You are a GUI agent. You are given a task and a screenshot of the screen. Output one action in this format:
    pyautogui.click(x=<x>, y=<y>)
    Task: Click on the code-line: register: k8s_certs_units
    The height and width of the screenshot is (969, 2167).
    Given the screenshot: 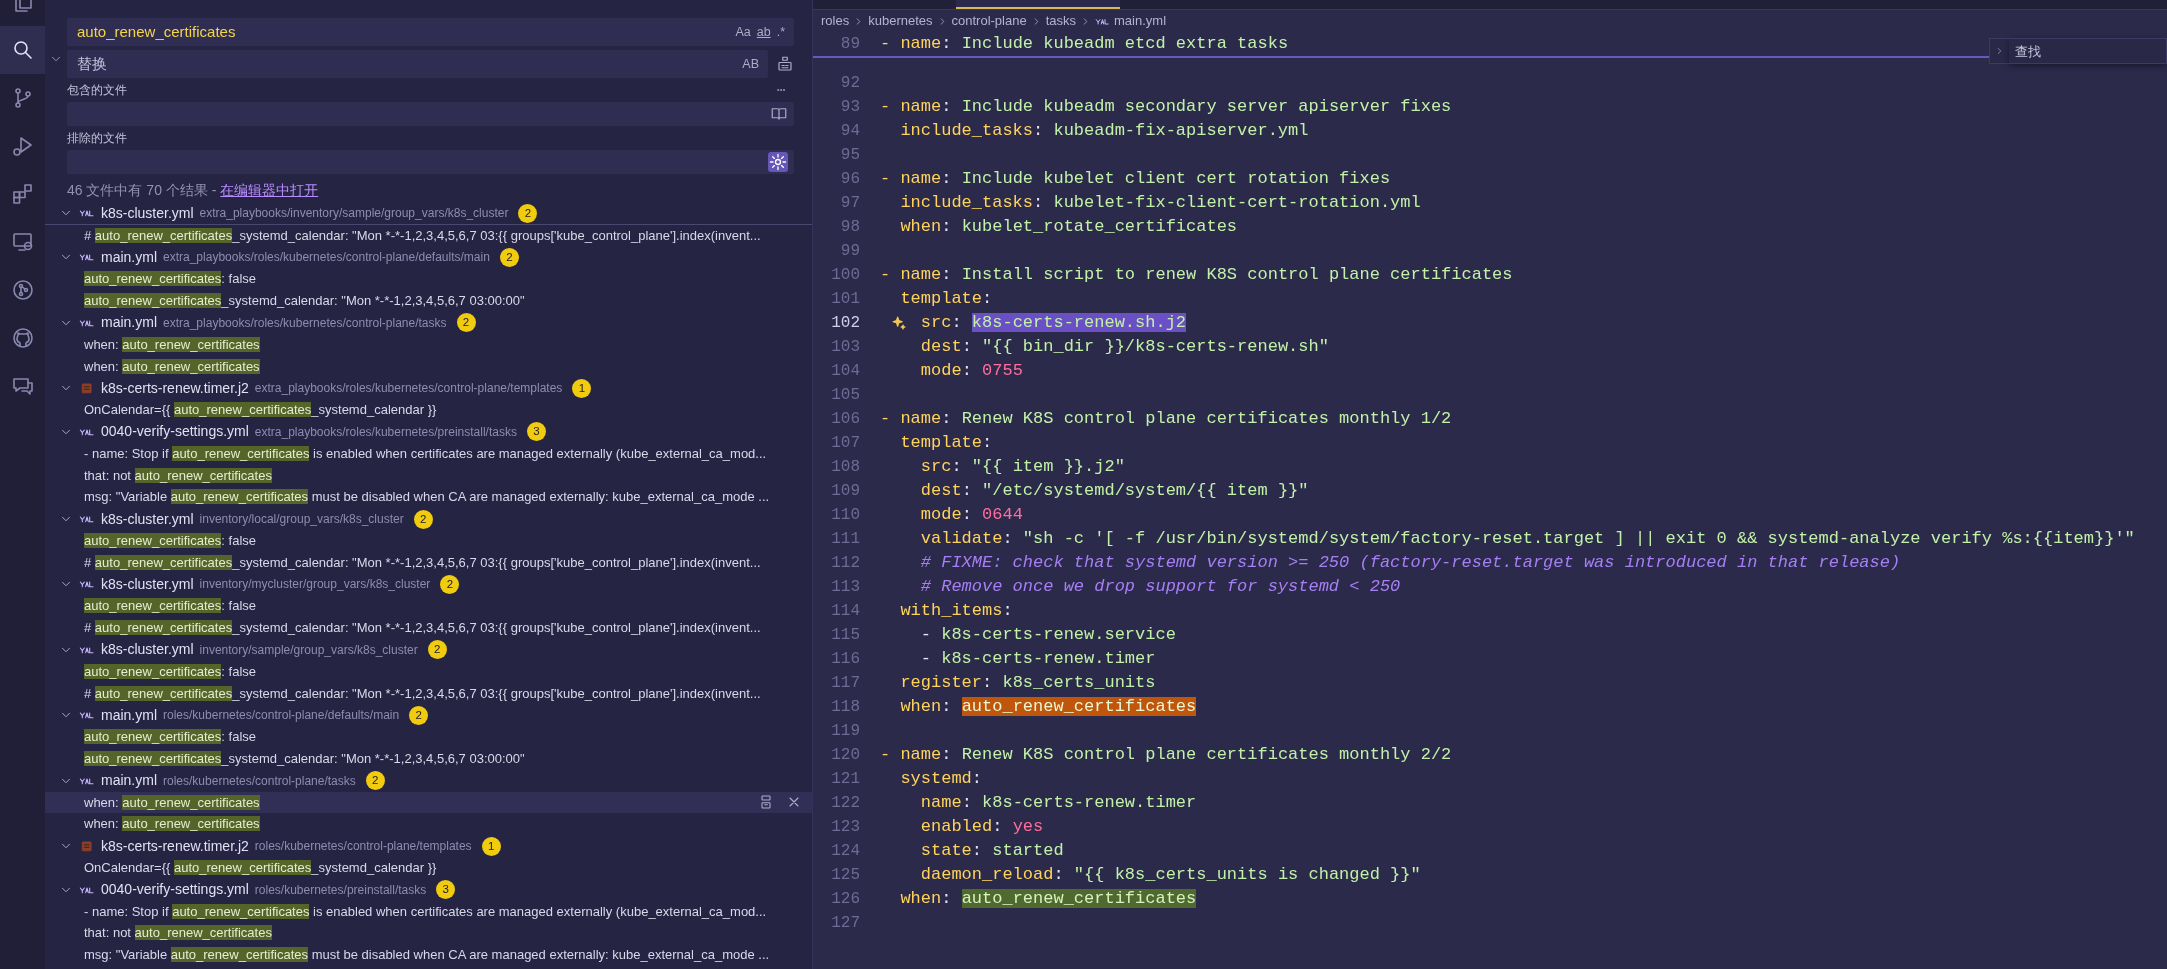 What is the action you would take?
    pyautogui.click(x=1027, y=683)
    